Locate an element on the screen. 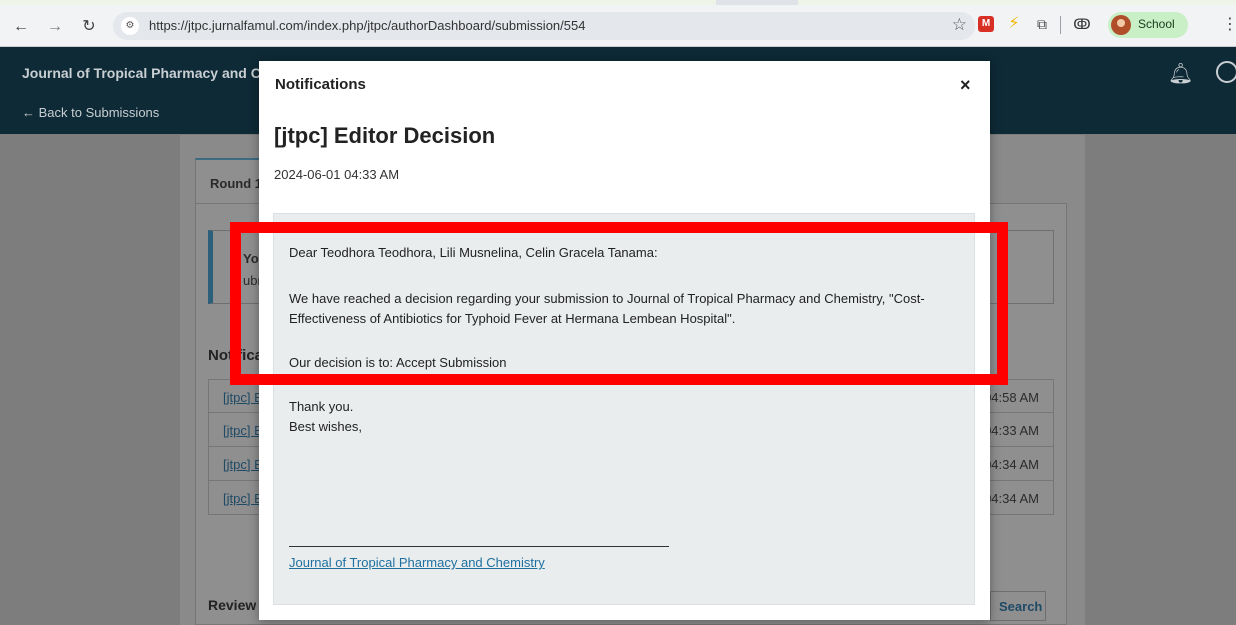  message-closing: Best wishes, is located at coordinates (325, 426).